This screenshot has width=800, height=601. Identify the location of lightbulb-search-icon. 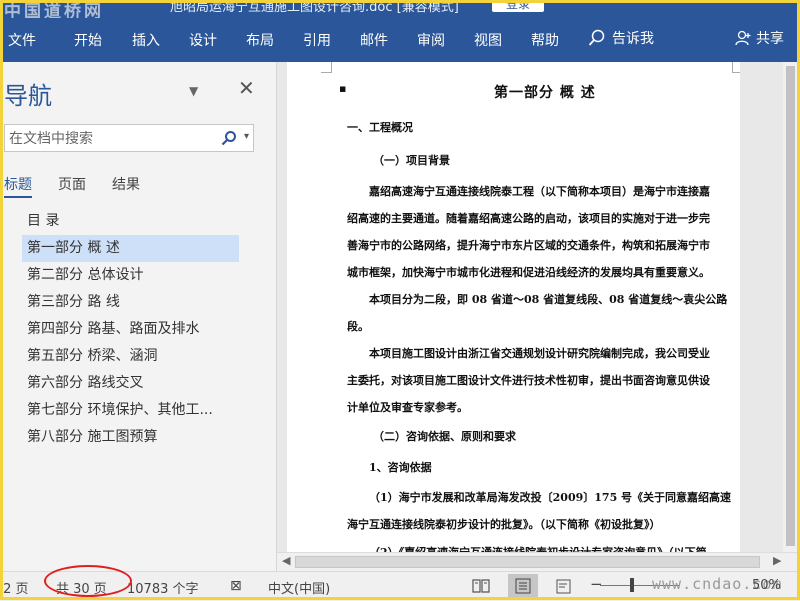
(596, 37).